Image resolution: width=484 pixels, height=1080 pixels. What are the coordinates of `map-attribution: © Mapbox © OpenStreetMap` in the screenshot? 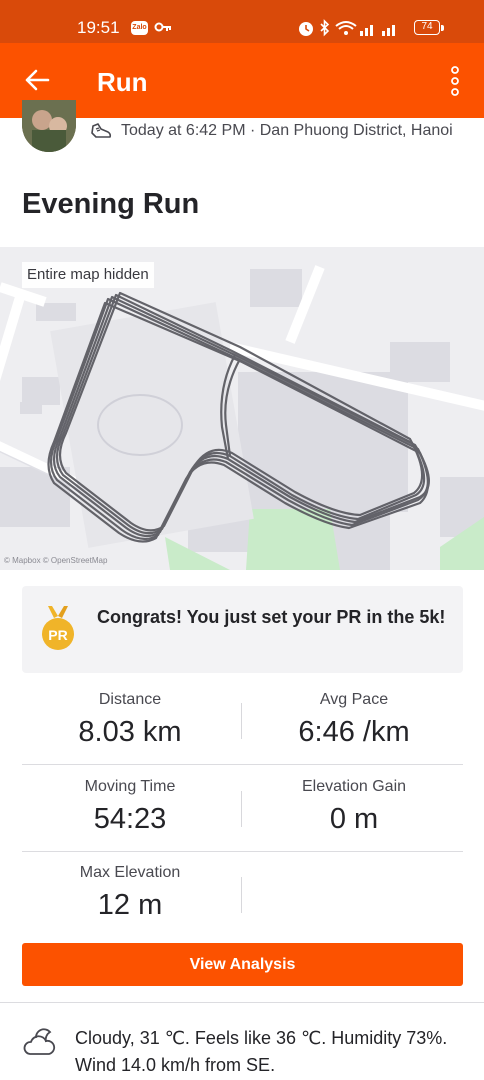 It's located at (55, 560).